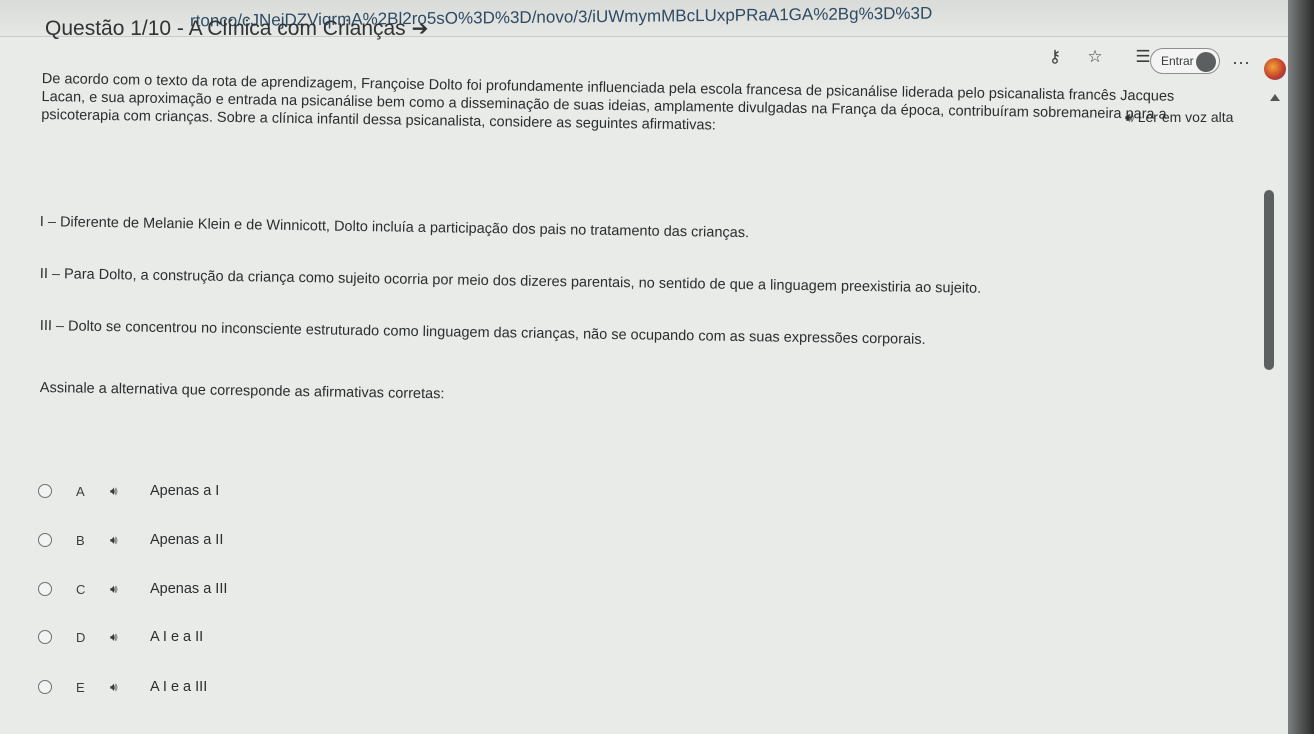 Image resolution: width=1314 pixels, height=734 pixels. What do you see at coordinates (1275, 97) in the screenshot?
I see `scroll-up-icon` at bounding box center [1275, 97].